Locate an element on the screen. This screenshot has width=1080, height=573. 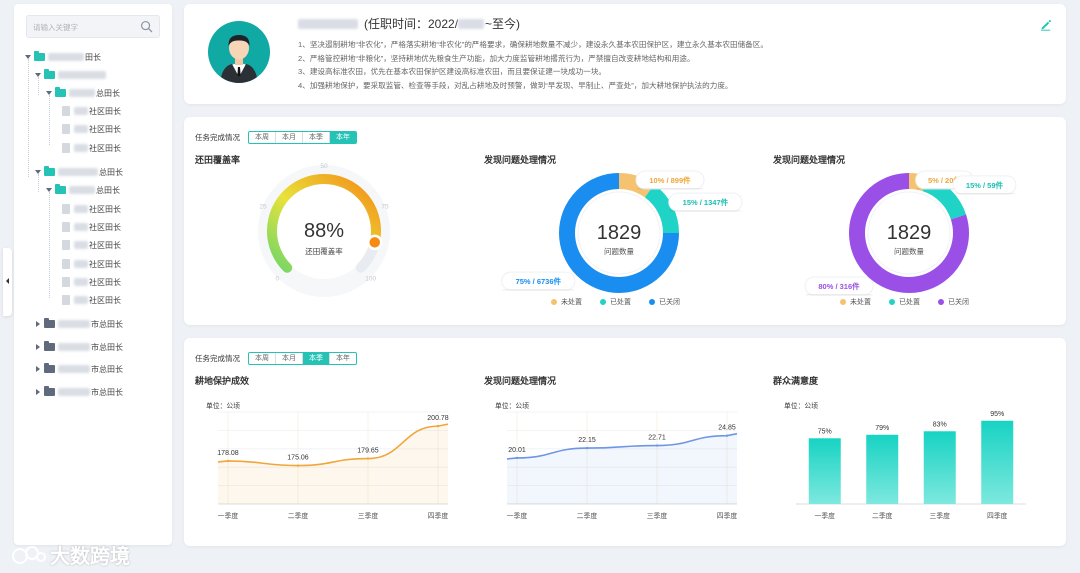
tenure-end: ~至今) is located at coordinates (503, 24).